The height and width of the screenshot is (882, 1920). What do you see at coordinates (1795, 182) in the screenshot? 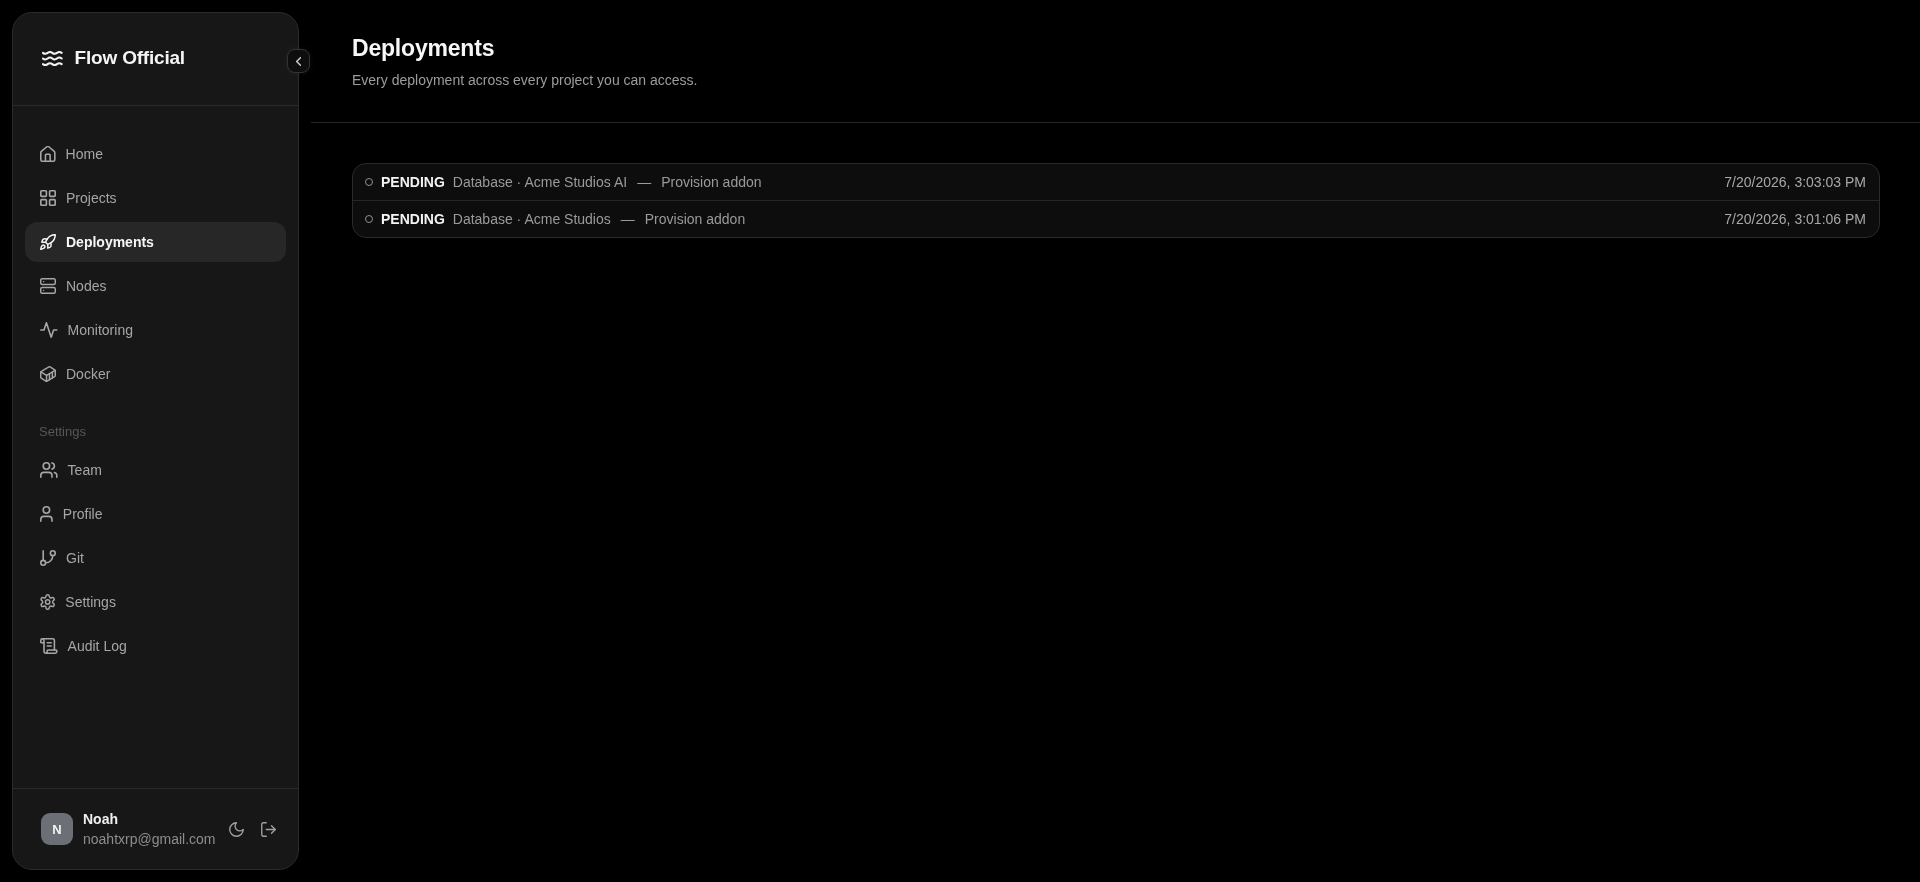
I see `deployment-time: 7/20/2026, 3:03:03 PM` at bounding box center [1795, 182].